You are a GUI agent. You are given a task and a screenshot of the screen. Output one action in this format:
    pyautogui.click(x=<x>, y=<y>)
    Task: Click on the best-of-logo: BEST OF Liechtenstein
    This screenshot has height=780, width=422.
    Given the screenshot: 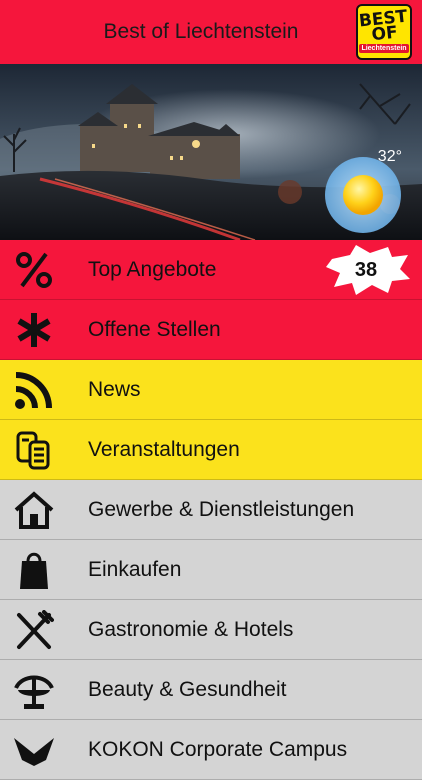 What is the action you would take?
    pyautogui.click(x=384, y=32)
    